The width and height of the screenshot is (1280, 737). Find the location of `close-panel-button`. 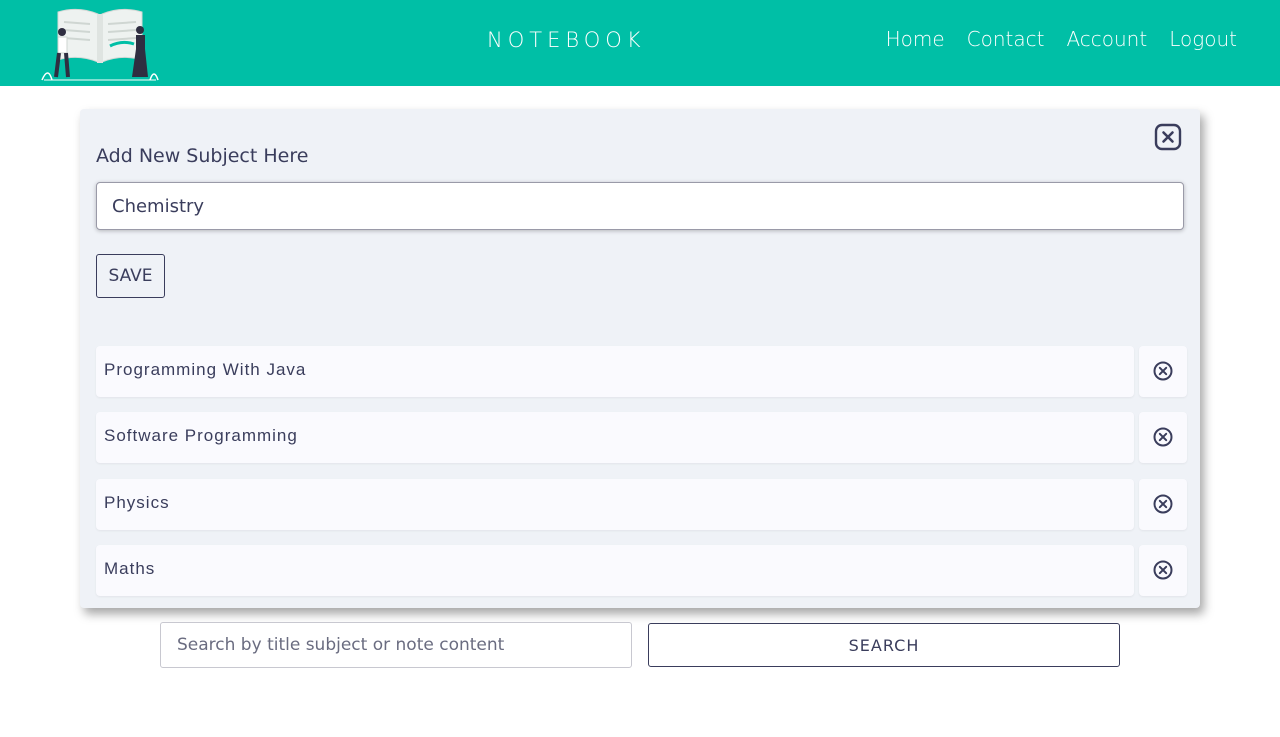

close-panel-button is located at coordinates (1168, 137).